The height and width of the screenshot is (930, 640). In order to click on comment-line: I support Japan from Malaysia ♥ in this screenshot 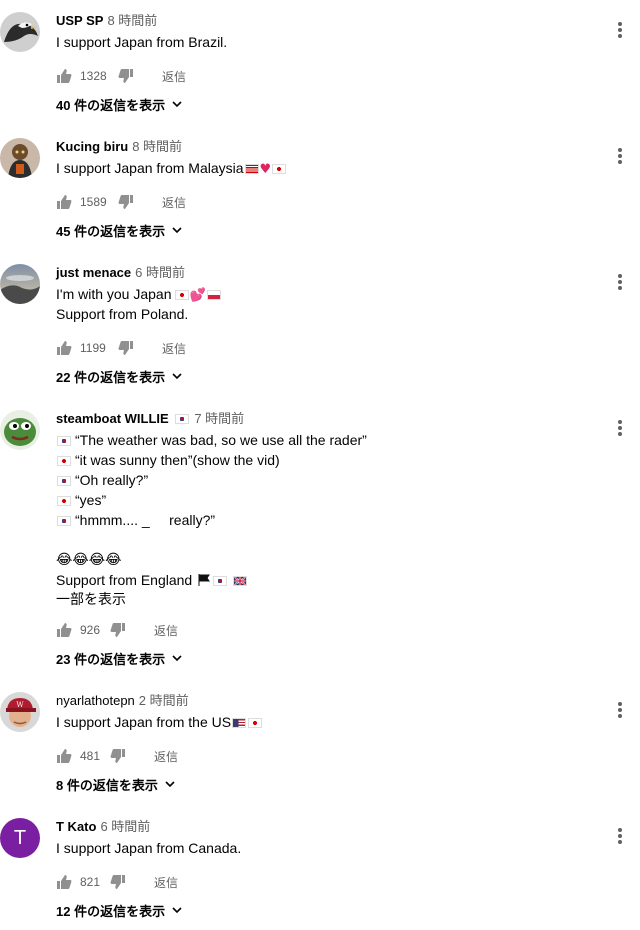, I will do `click(326, 168)`.